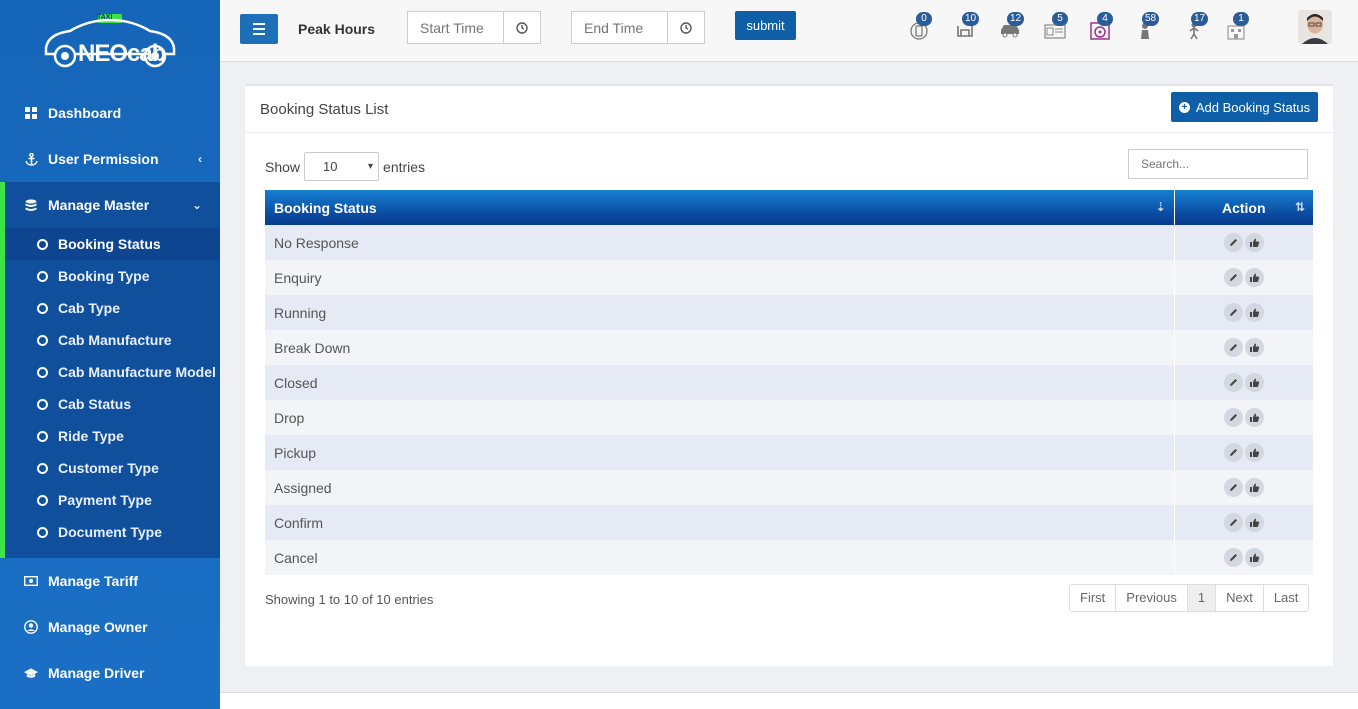  What do you see at coordinates (99, 205) in the screenshot?
I see `sidebar-item-label: Manage Master` at bounding box center [99, 205].